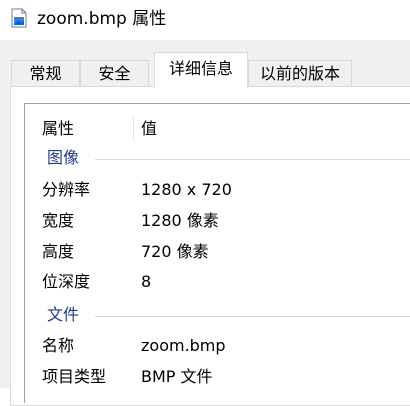 This screenshot has width=410, height=406. Describe the element at coordinates (66, 281) in the screenshot. I see `property-name: 位深度` at that location.